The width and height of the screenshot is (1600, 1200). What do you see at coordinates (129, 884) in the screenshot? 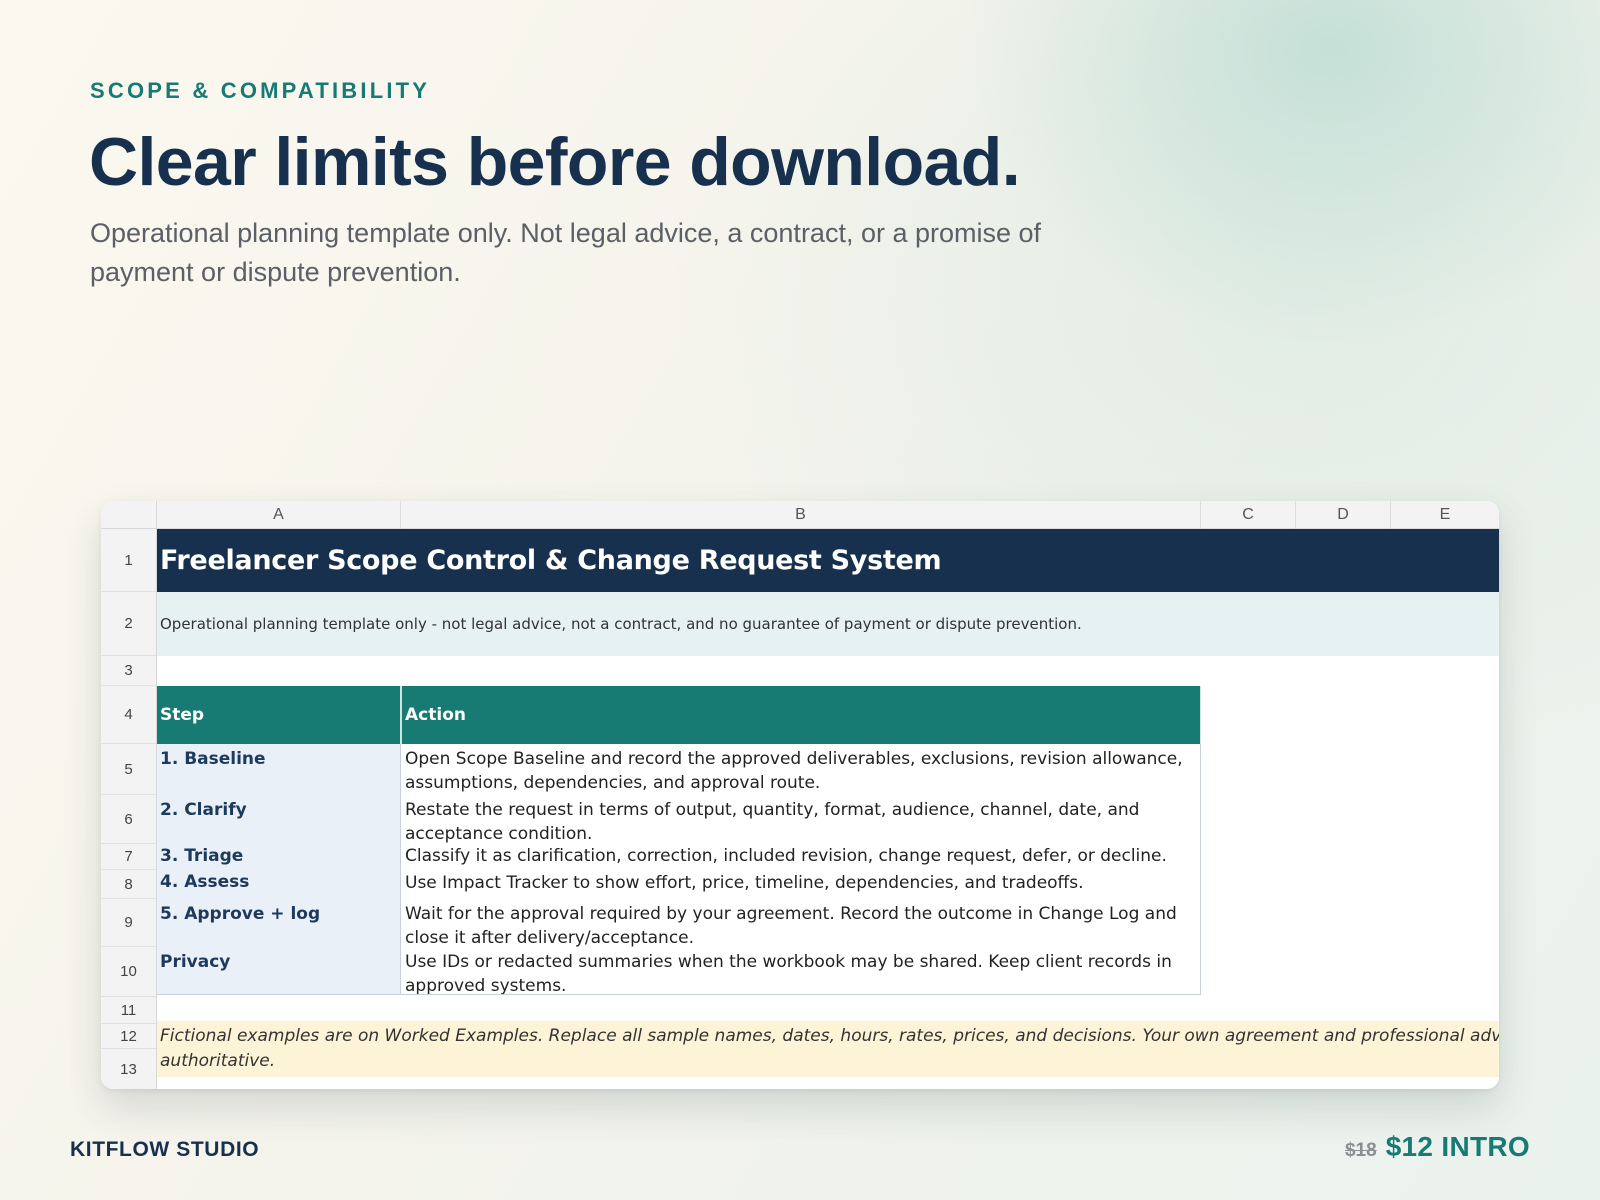
I see `row-number-8: 8` at bounding box center [129, 884].